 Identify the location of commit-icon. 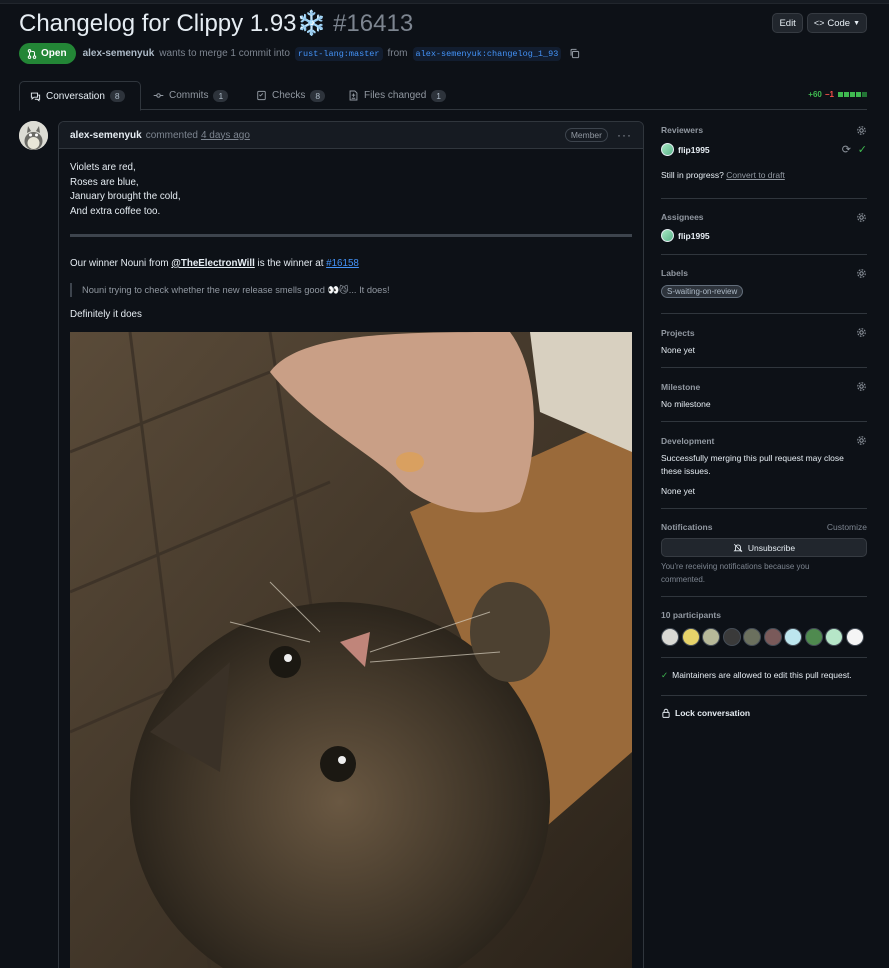
(158, 95).